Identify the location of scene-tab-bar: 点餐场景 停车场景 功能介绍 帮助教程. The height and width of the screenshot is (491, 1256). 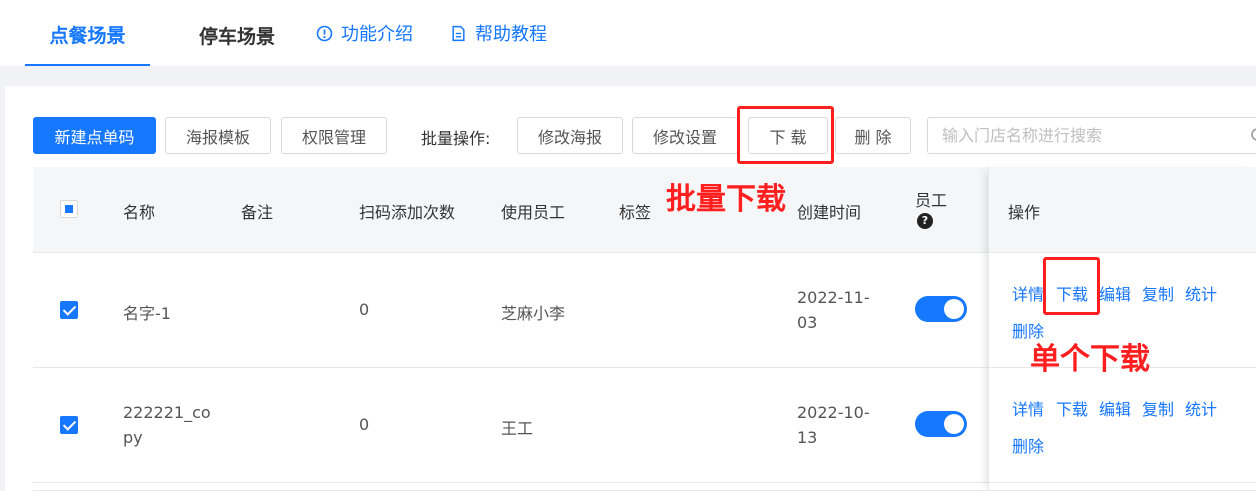
(628, 33).